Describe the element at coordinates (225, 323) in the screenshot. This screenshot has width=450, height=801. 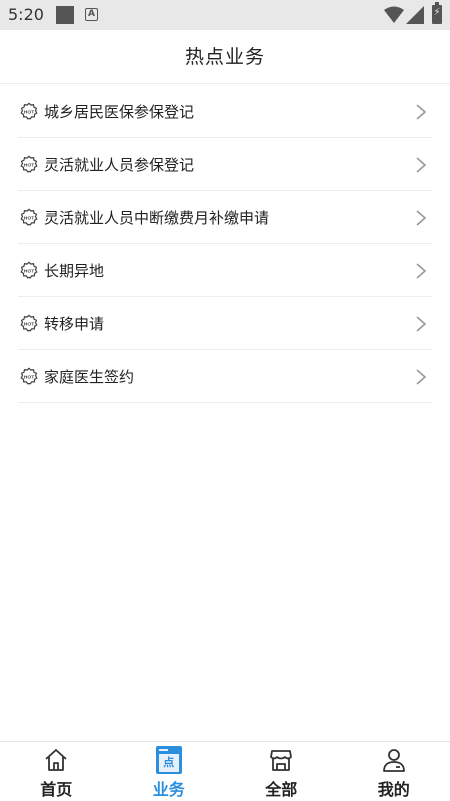
I see `list-item-transfer-application: HOT 转移申请` at that location.